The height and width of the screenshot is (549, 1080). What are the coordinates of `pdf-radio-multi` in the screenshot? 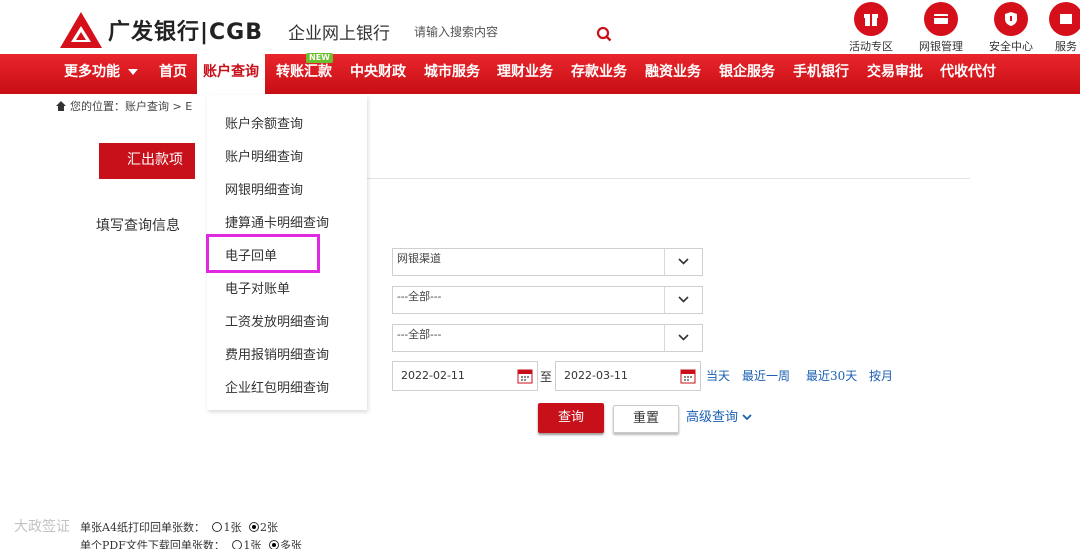 It's located at (273, 544).